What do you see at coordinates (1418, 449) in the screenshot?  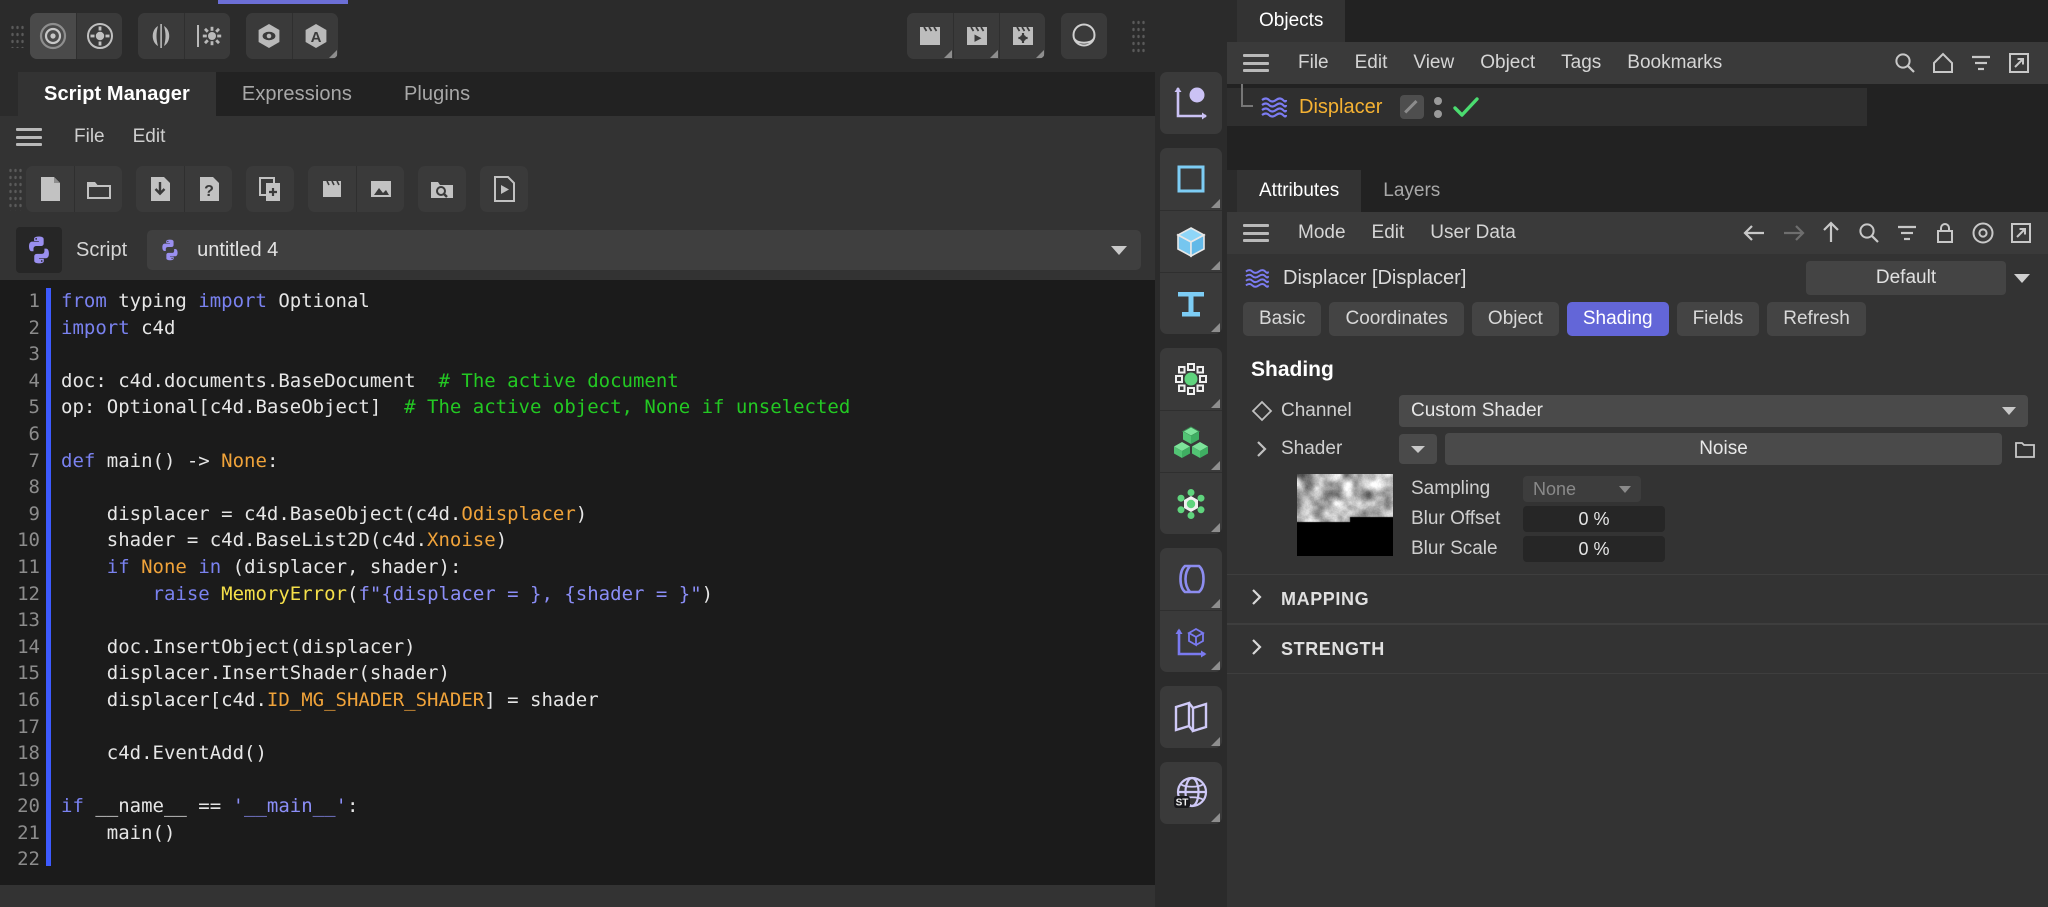 I see `shader-options-dropdown` at bounding box center [1418, 449].